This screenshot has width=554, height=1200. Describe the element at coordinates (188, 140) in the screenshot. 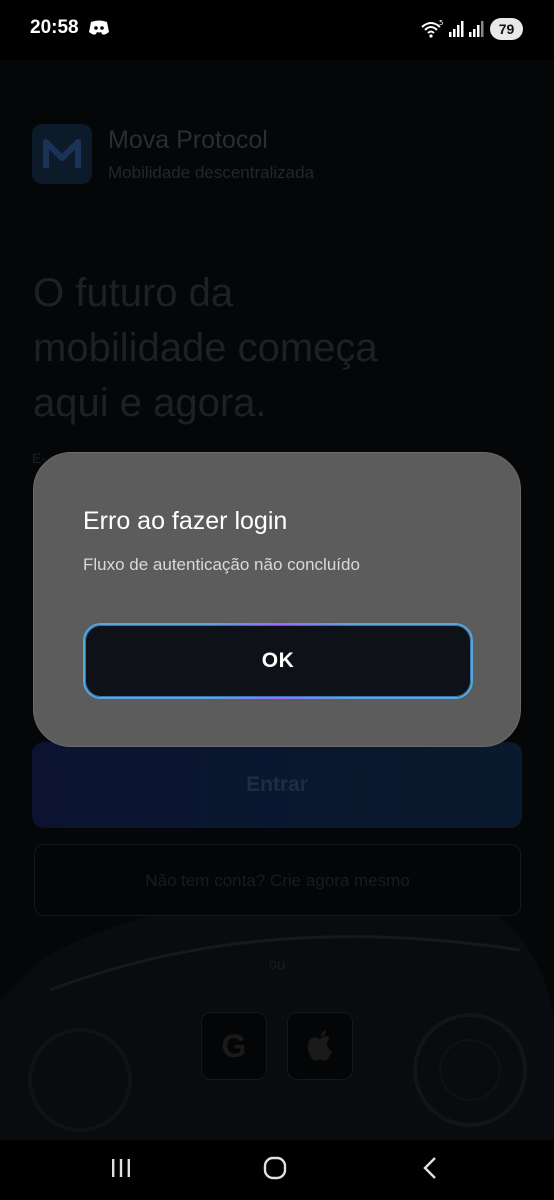

I see `app-name: Mova Protocol` at that location.